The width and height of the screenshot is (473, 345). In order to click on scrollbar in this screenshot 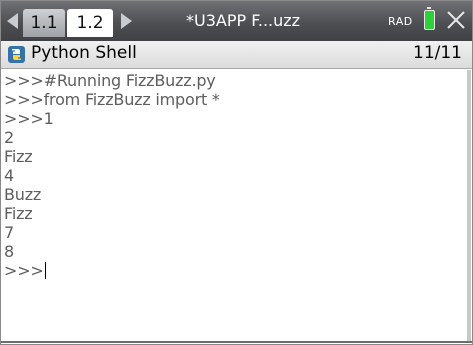, I will do `click(469, 206)`.